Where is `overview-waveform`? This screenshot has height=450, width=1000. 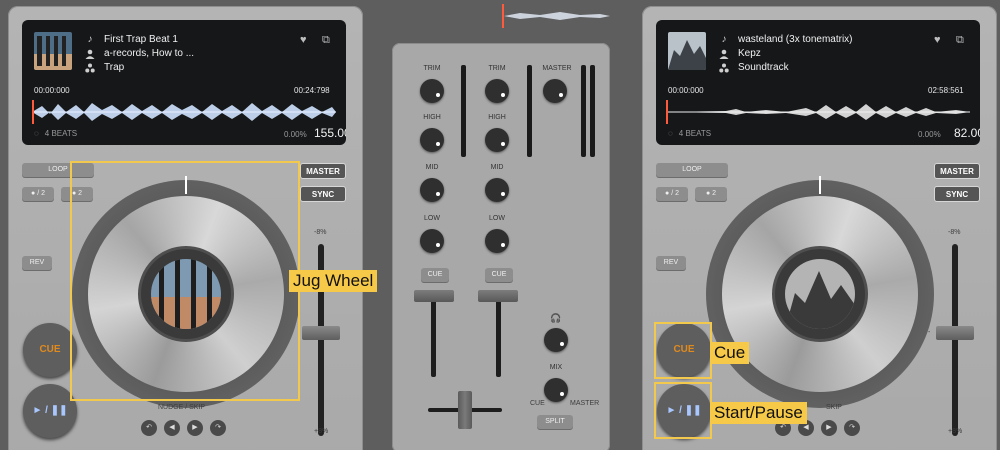
overview-waveform is located at coordinates (556, 16).